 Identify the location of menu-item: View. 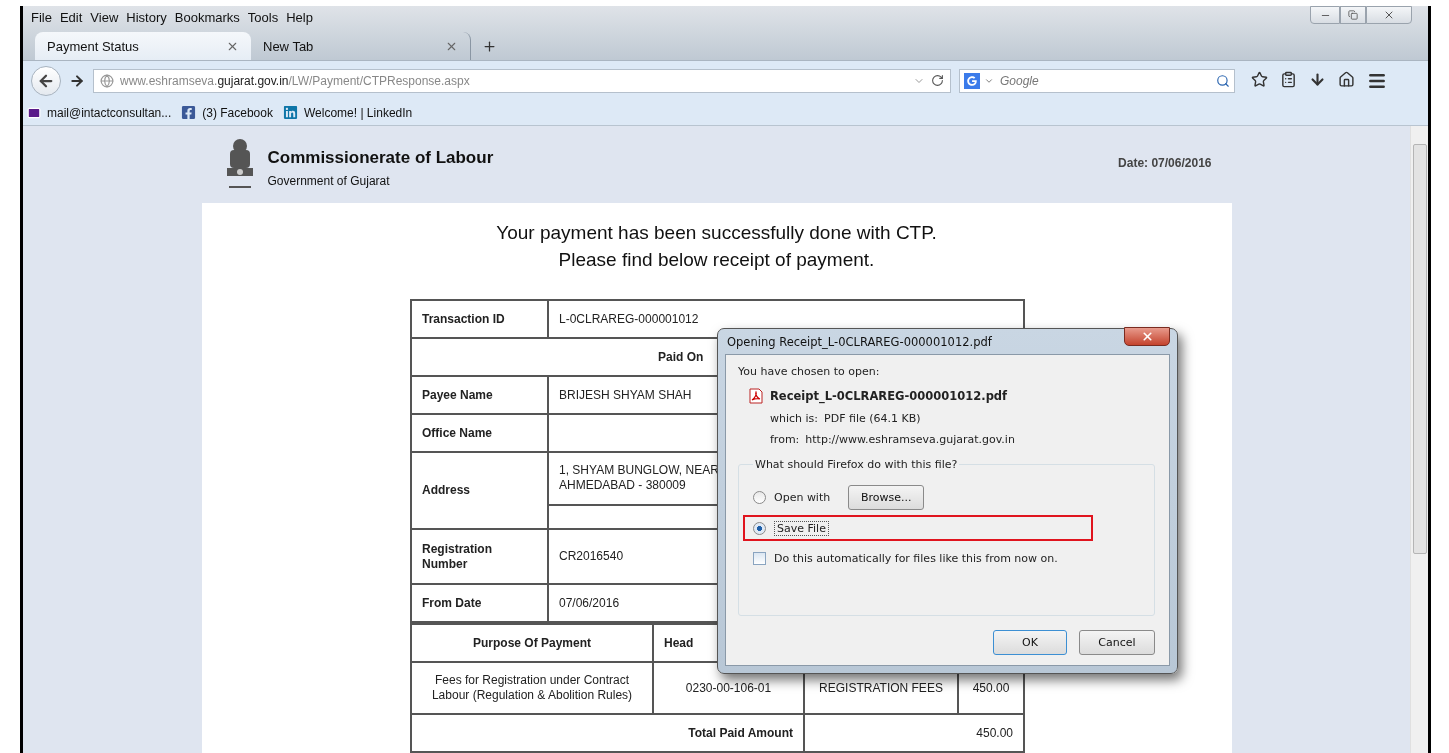
(104, 17).